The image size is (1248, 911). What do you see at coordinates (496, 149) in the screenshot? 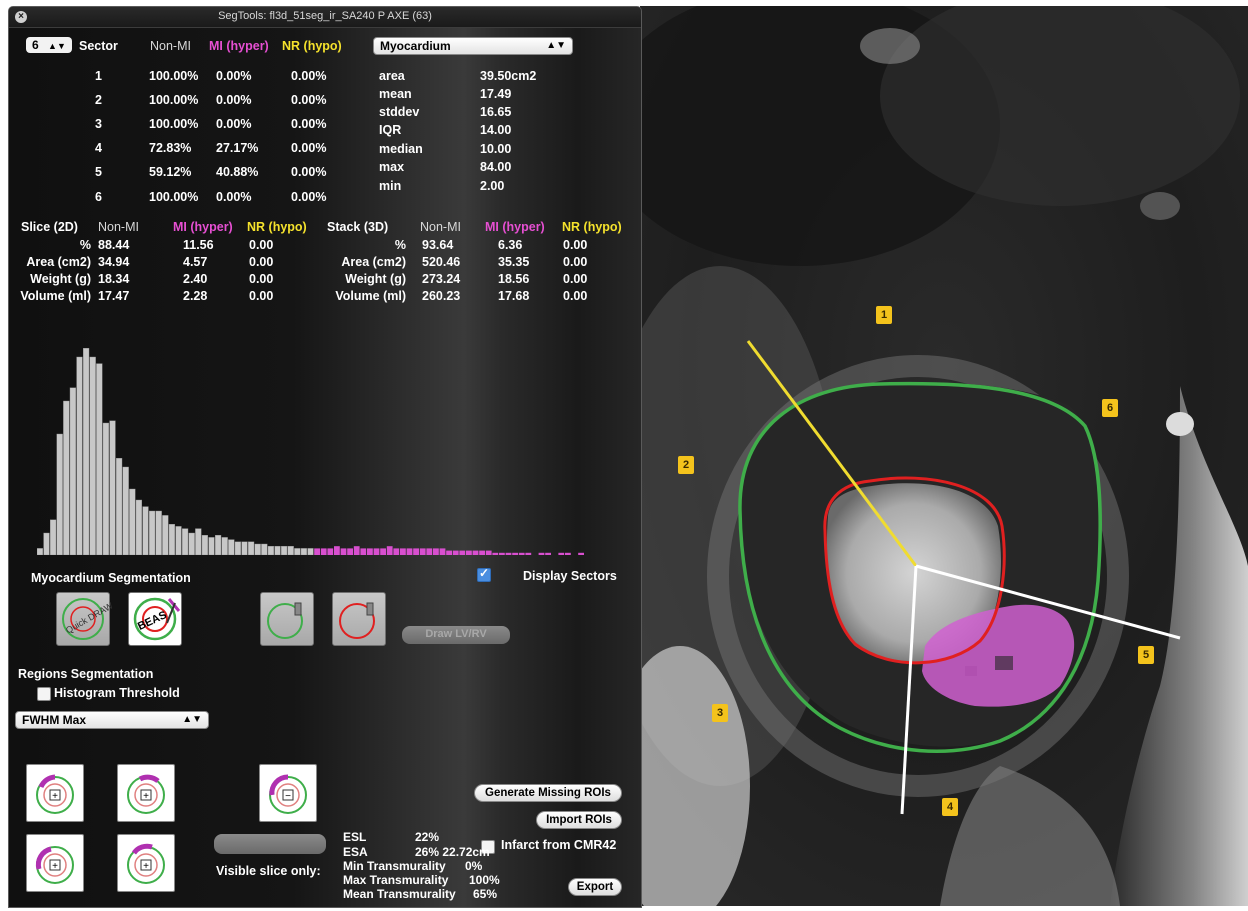
I see `stat-value: 10.00` at bounding box center [496, 149].